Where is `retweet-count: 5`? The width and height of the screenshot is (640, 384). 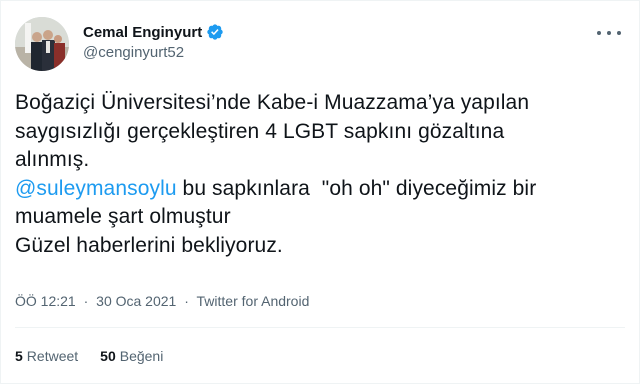
retweet-count: 5 is located at coordinates (19, 356).